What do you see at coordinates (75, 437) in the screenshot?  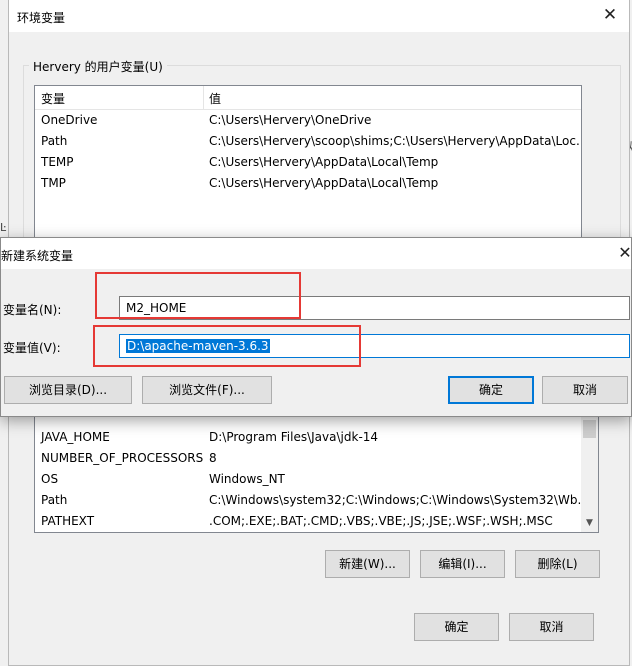 I see `variable-name: JAVA_HOME` at bounding box center [75, 437].